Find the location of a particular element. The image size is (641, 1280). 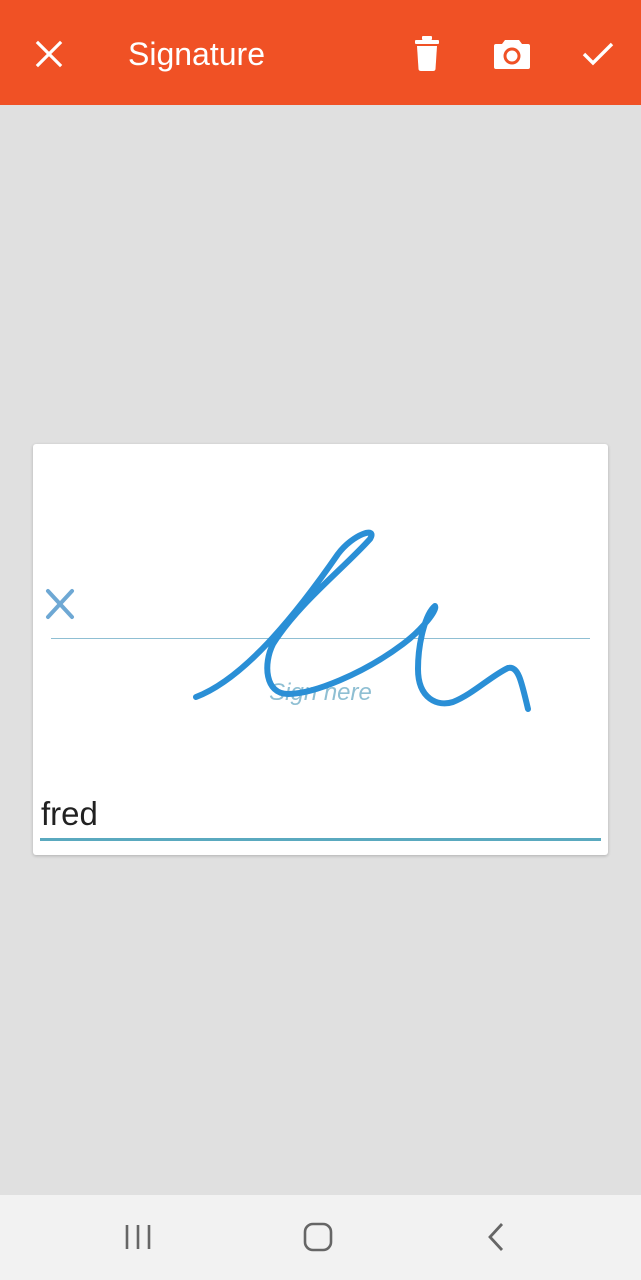

back-button is located at coordinates (496, 1237).